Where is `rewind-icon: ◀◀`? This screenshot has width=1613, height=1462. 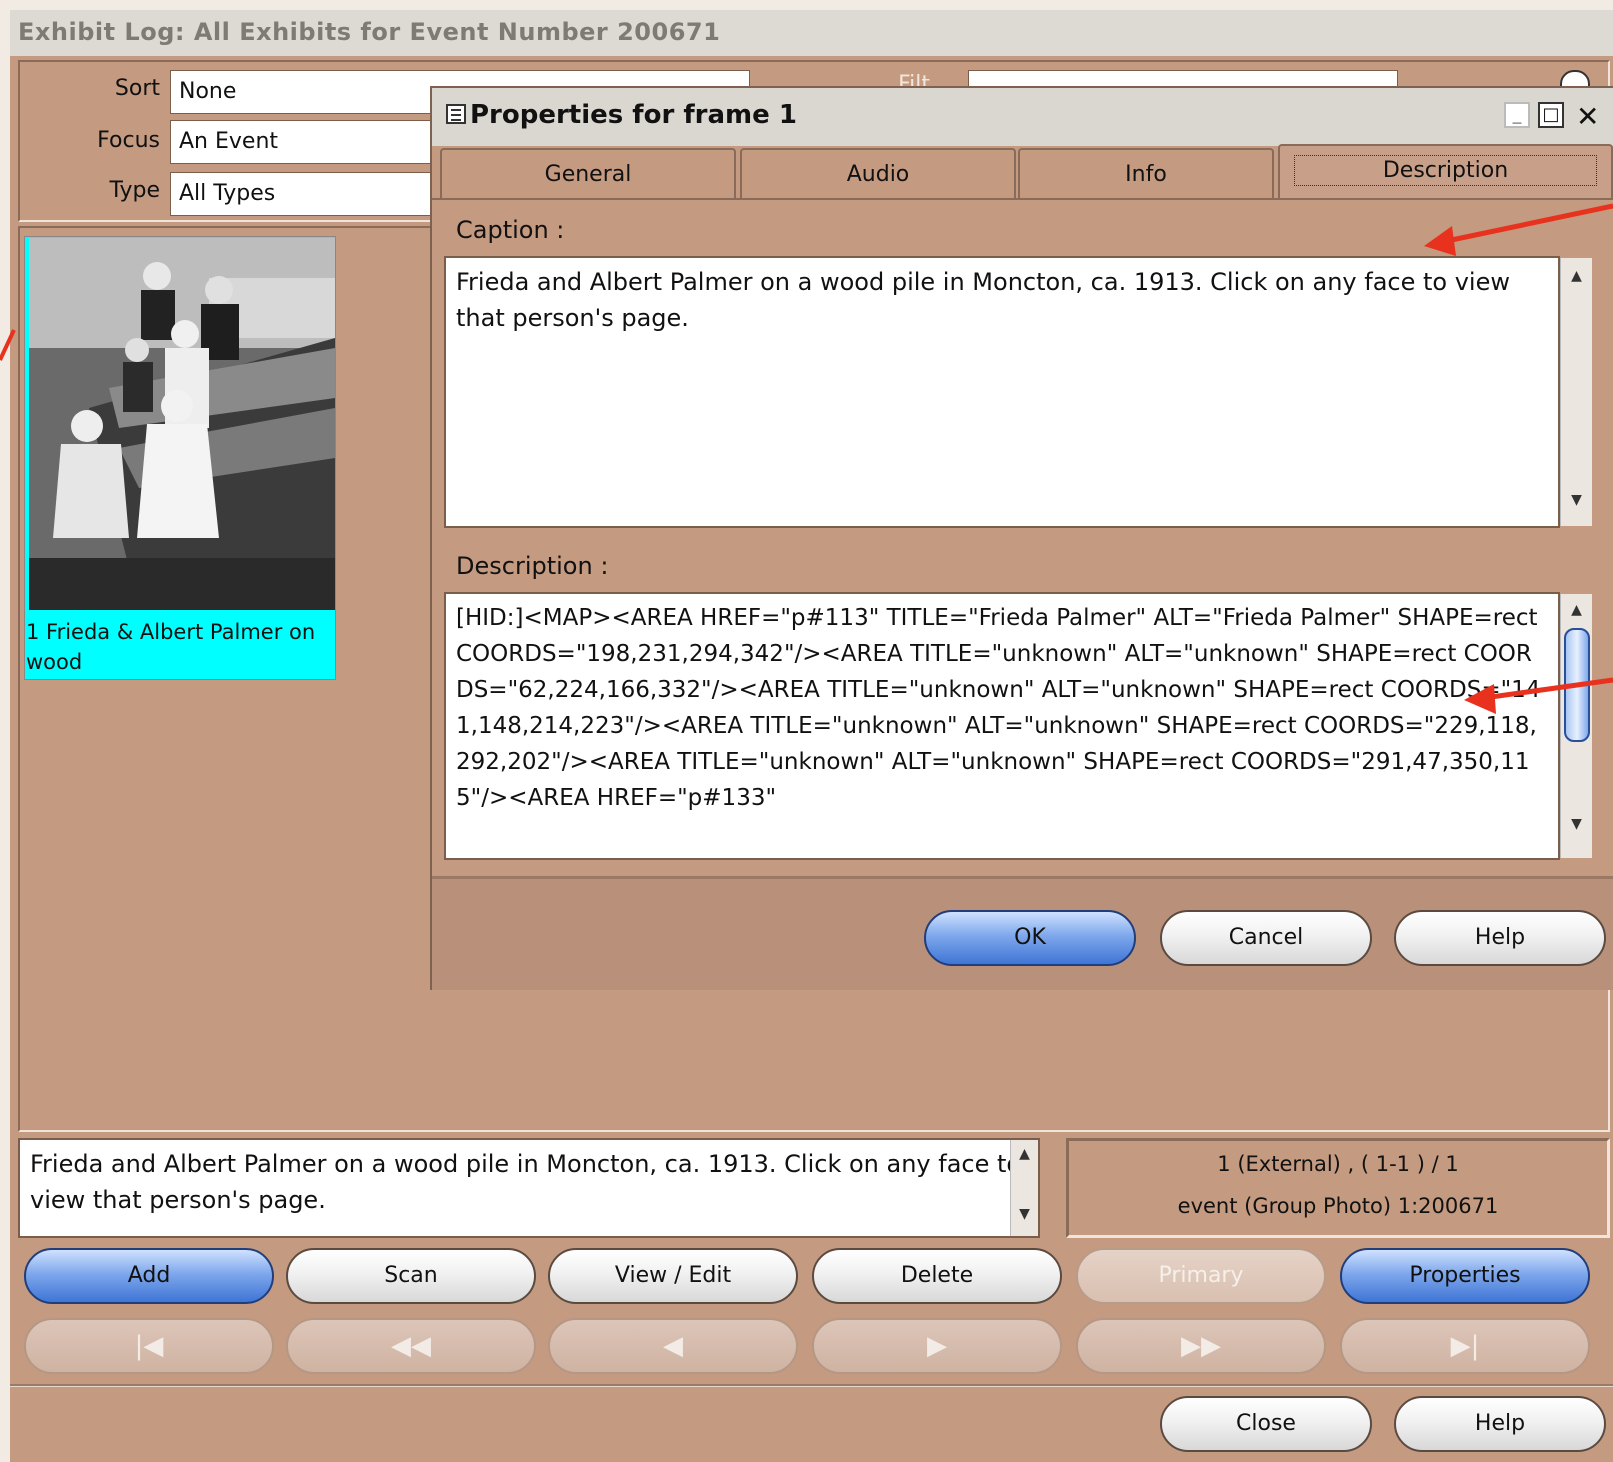 rewind-icon: ◀◀ is located at coordinates (411, 1346).